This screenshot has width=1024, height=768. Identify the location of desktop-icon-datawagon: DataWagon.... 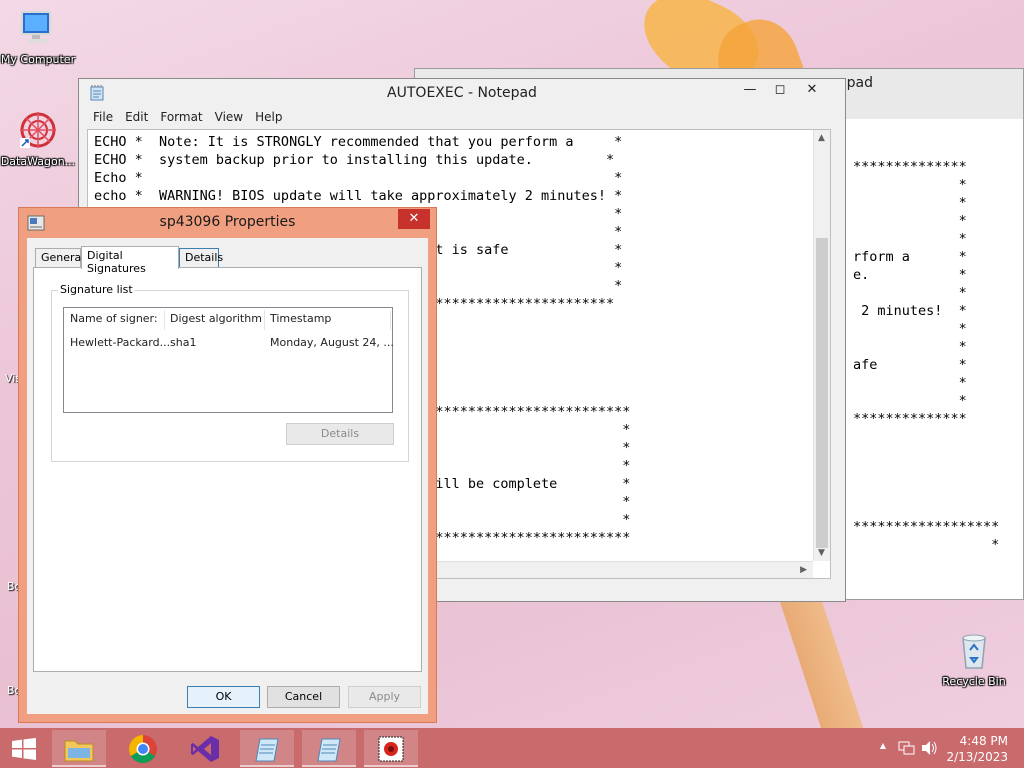
(38, 139).